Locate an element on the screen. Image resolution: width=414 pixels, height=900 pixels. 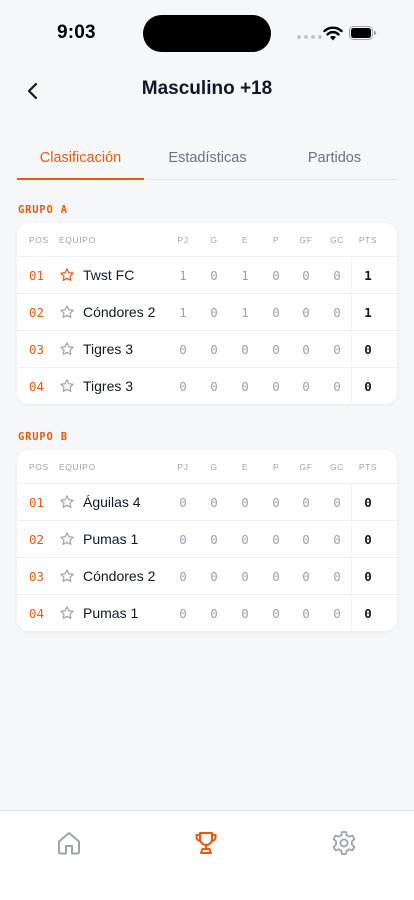
nav-settings is located at coordinates (344, 843).